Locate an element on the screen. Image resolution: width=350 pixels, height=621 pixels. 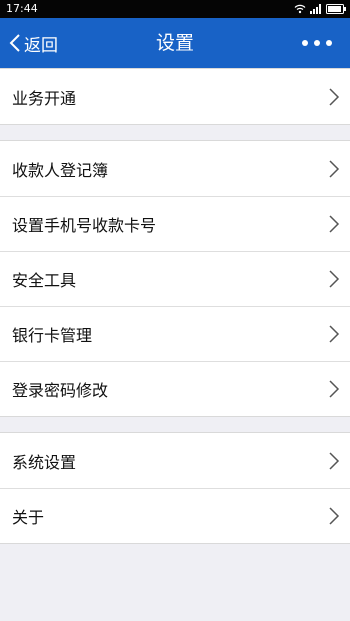
list-item-label: 设置手机号收款卡号 is located at coordinates (84, 225).